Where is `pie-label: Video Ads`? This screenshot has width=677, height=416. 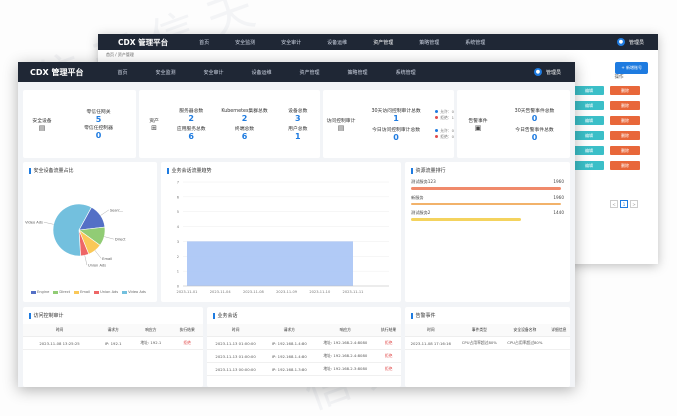 pie-label: Video Ads is located at coordinates (34, 223).